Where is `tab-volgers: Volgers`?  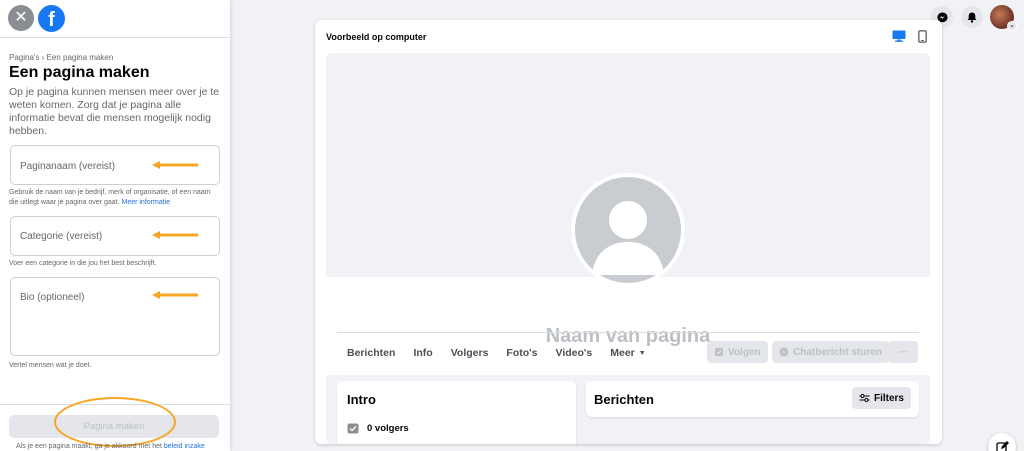
tab-volgers: Volgers is located at coordinates (470, 353).